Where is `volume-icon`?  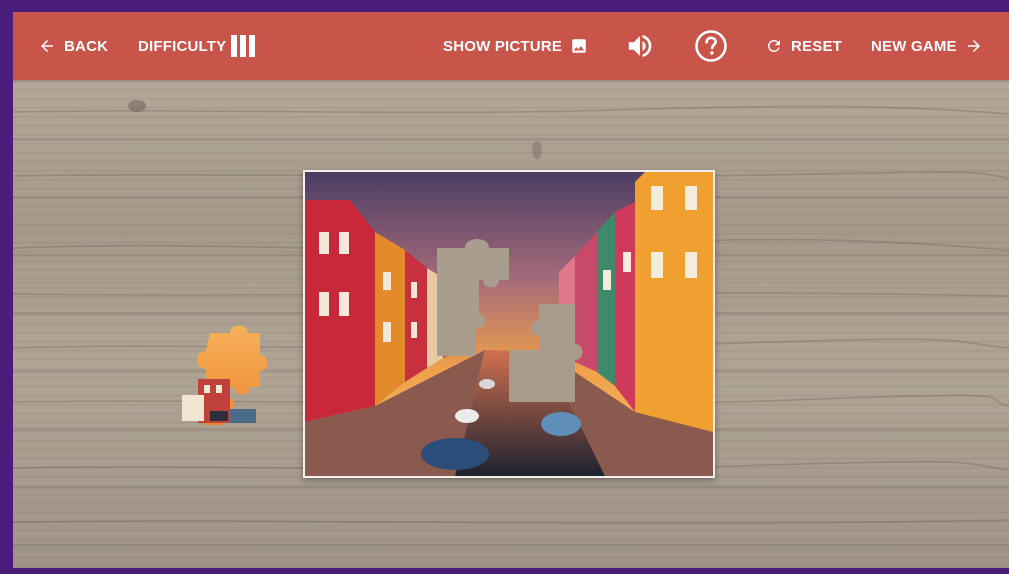
volume-icon is located at coordinates (640, 46).